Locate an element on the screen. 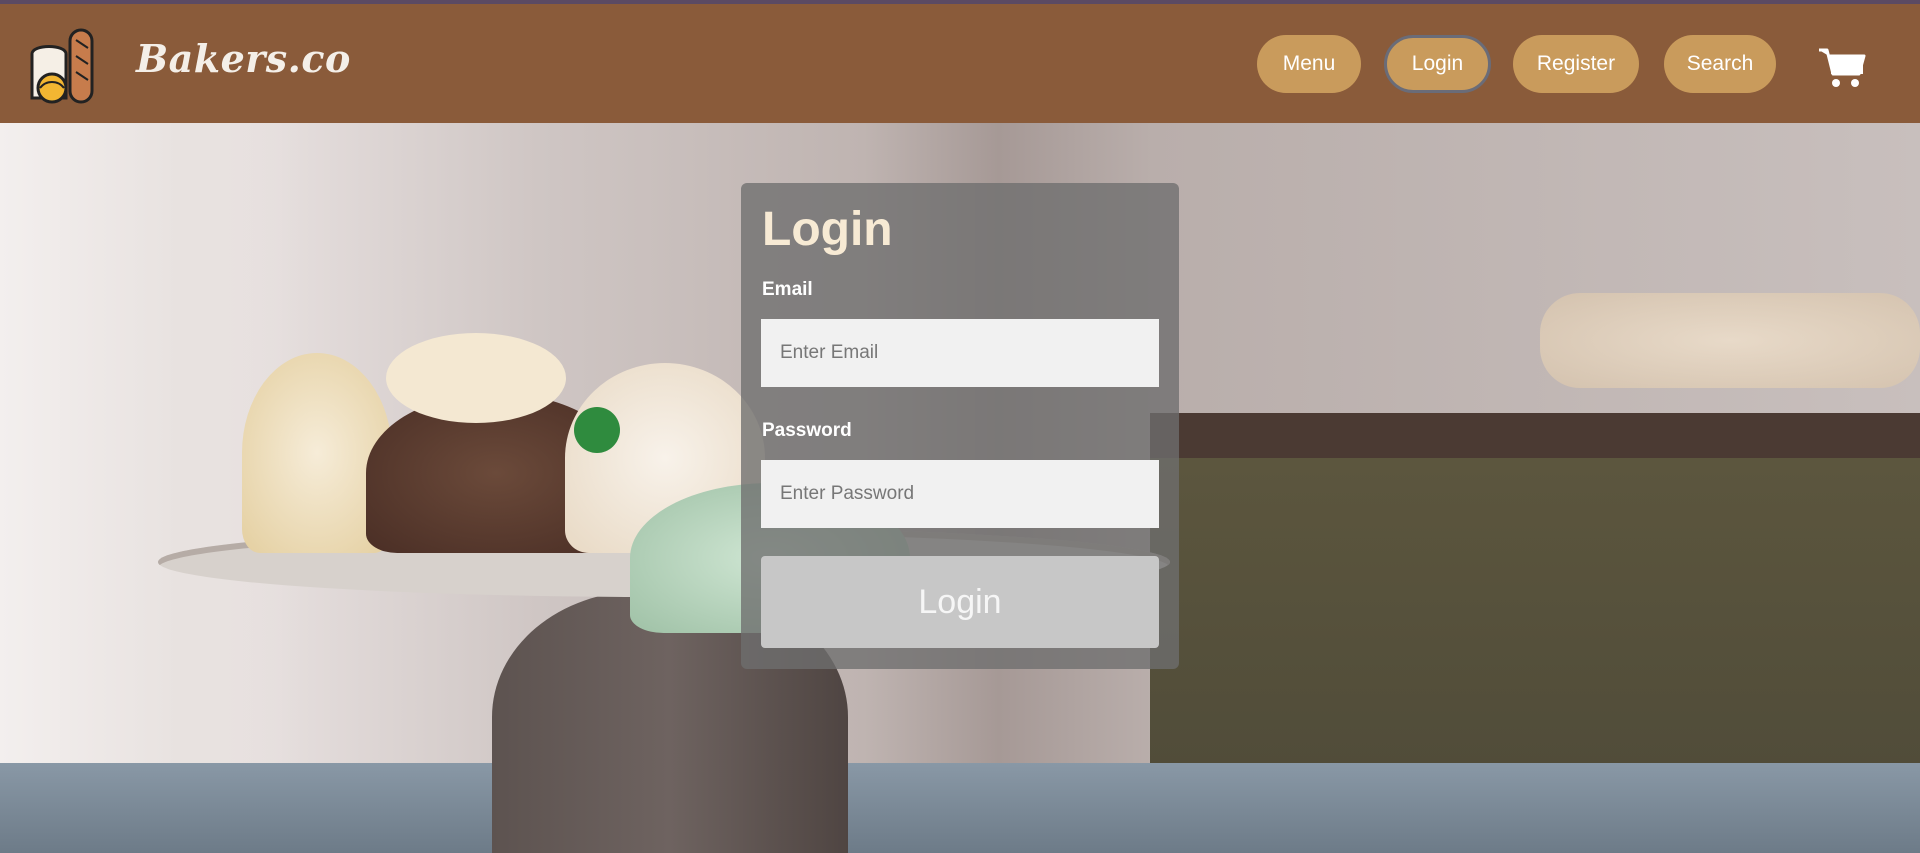 This screenshot has width=1920, height=853. email-label: Email is located at coordinates (787, 289).